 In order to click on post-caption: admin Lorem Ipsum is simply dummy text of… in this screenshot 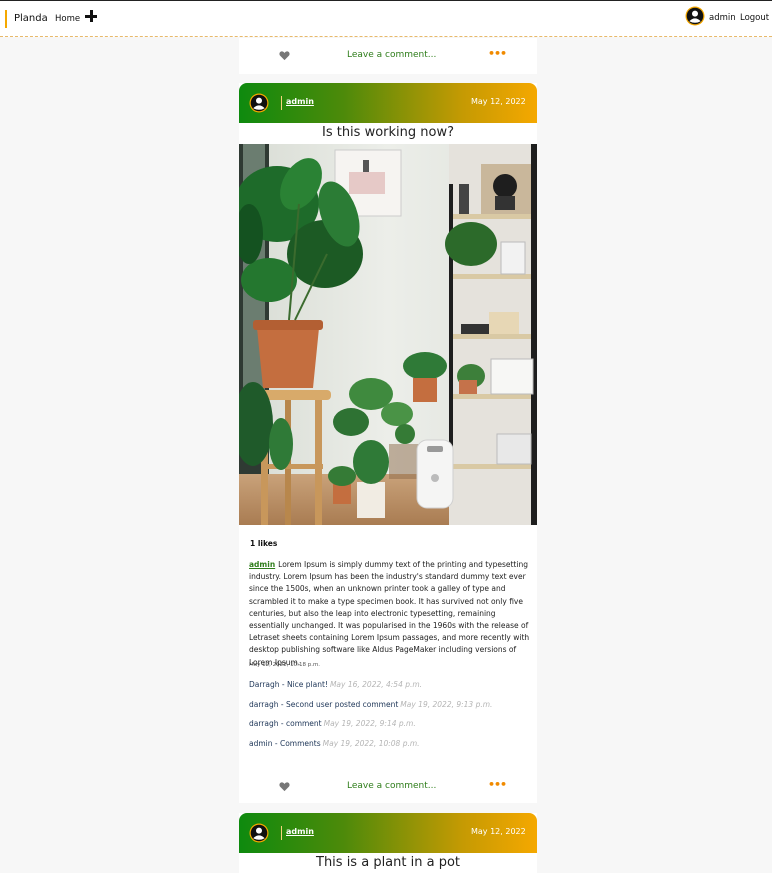, I will do `click(390, 614)`.